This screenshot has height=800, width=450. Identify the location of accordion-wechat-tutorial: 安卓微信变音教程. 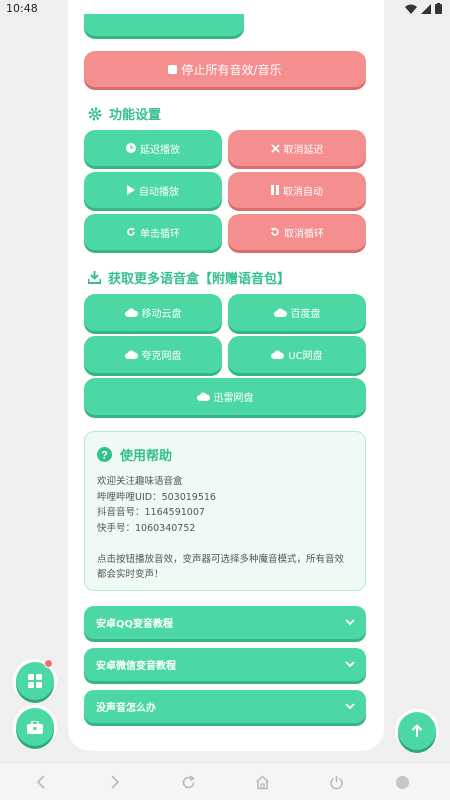
(225, 664).